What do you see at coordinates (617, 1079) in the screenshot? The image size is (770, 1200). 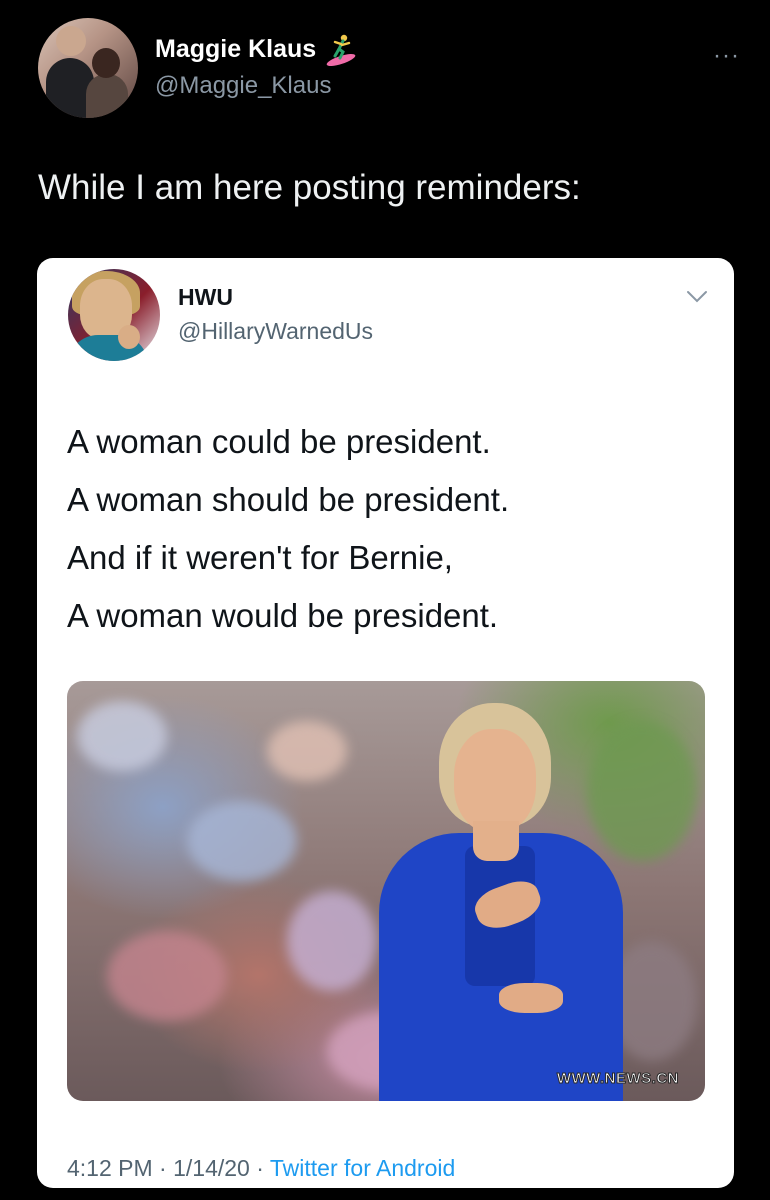 I see `photo-watermark: WWW.NEWS.CN` at bounding box center [617, 1079].